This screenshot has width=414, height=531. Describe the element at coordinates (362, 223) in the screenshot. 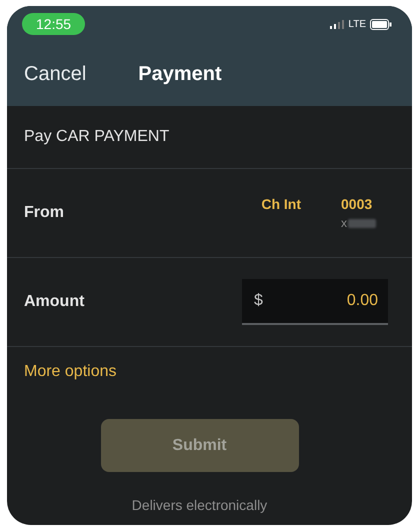

I see `blurred-digits-icon` at that location.